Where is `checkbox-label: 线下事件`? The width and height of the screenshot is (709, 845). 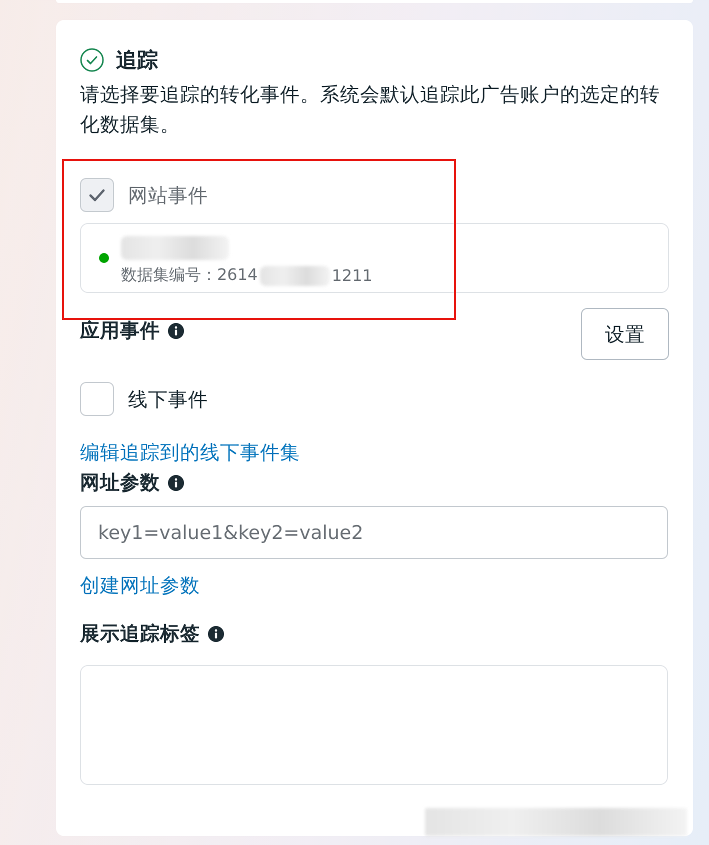 checkbox-label: 线下事件 is located at coordinates (168, 399).